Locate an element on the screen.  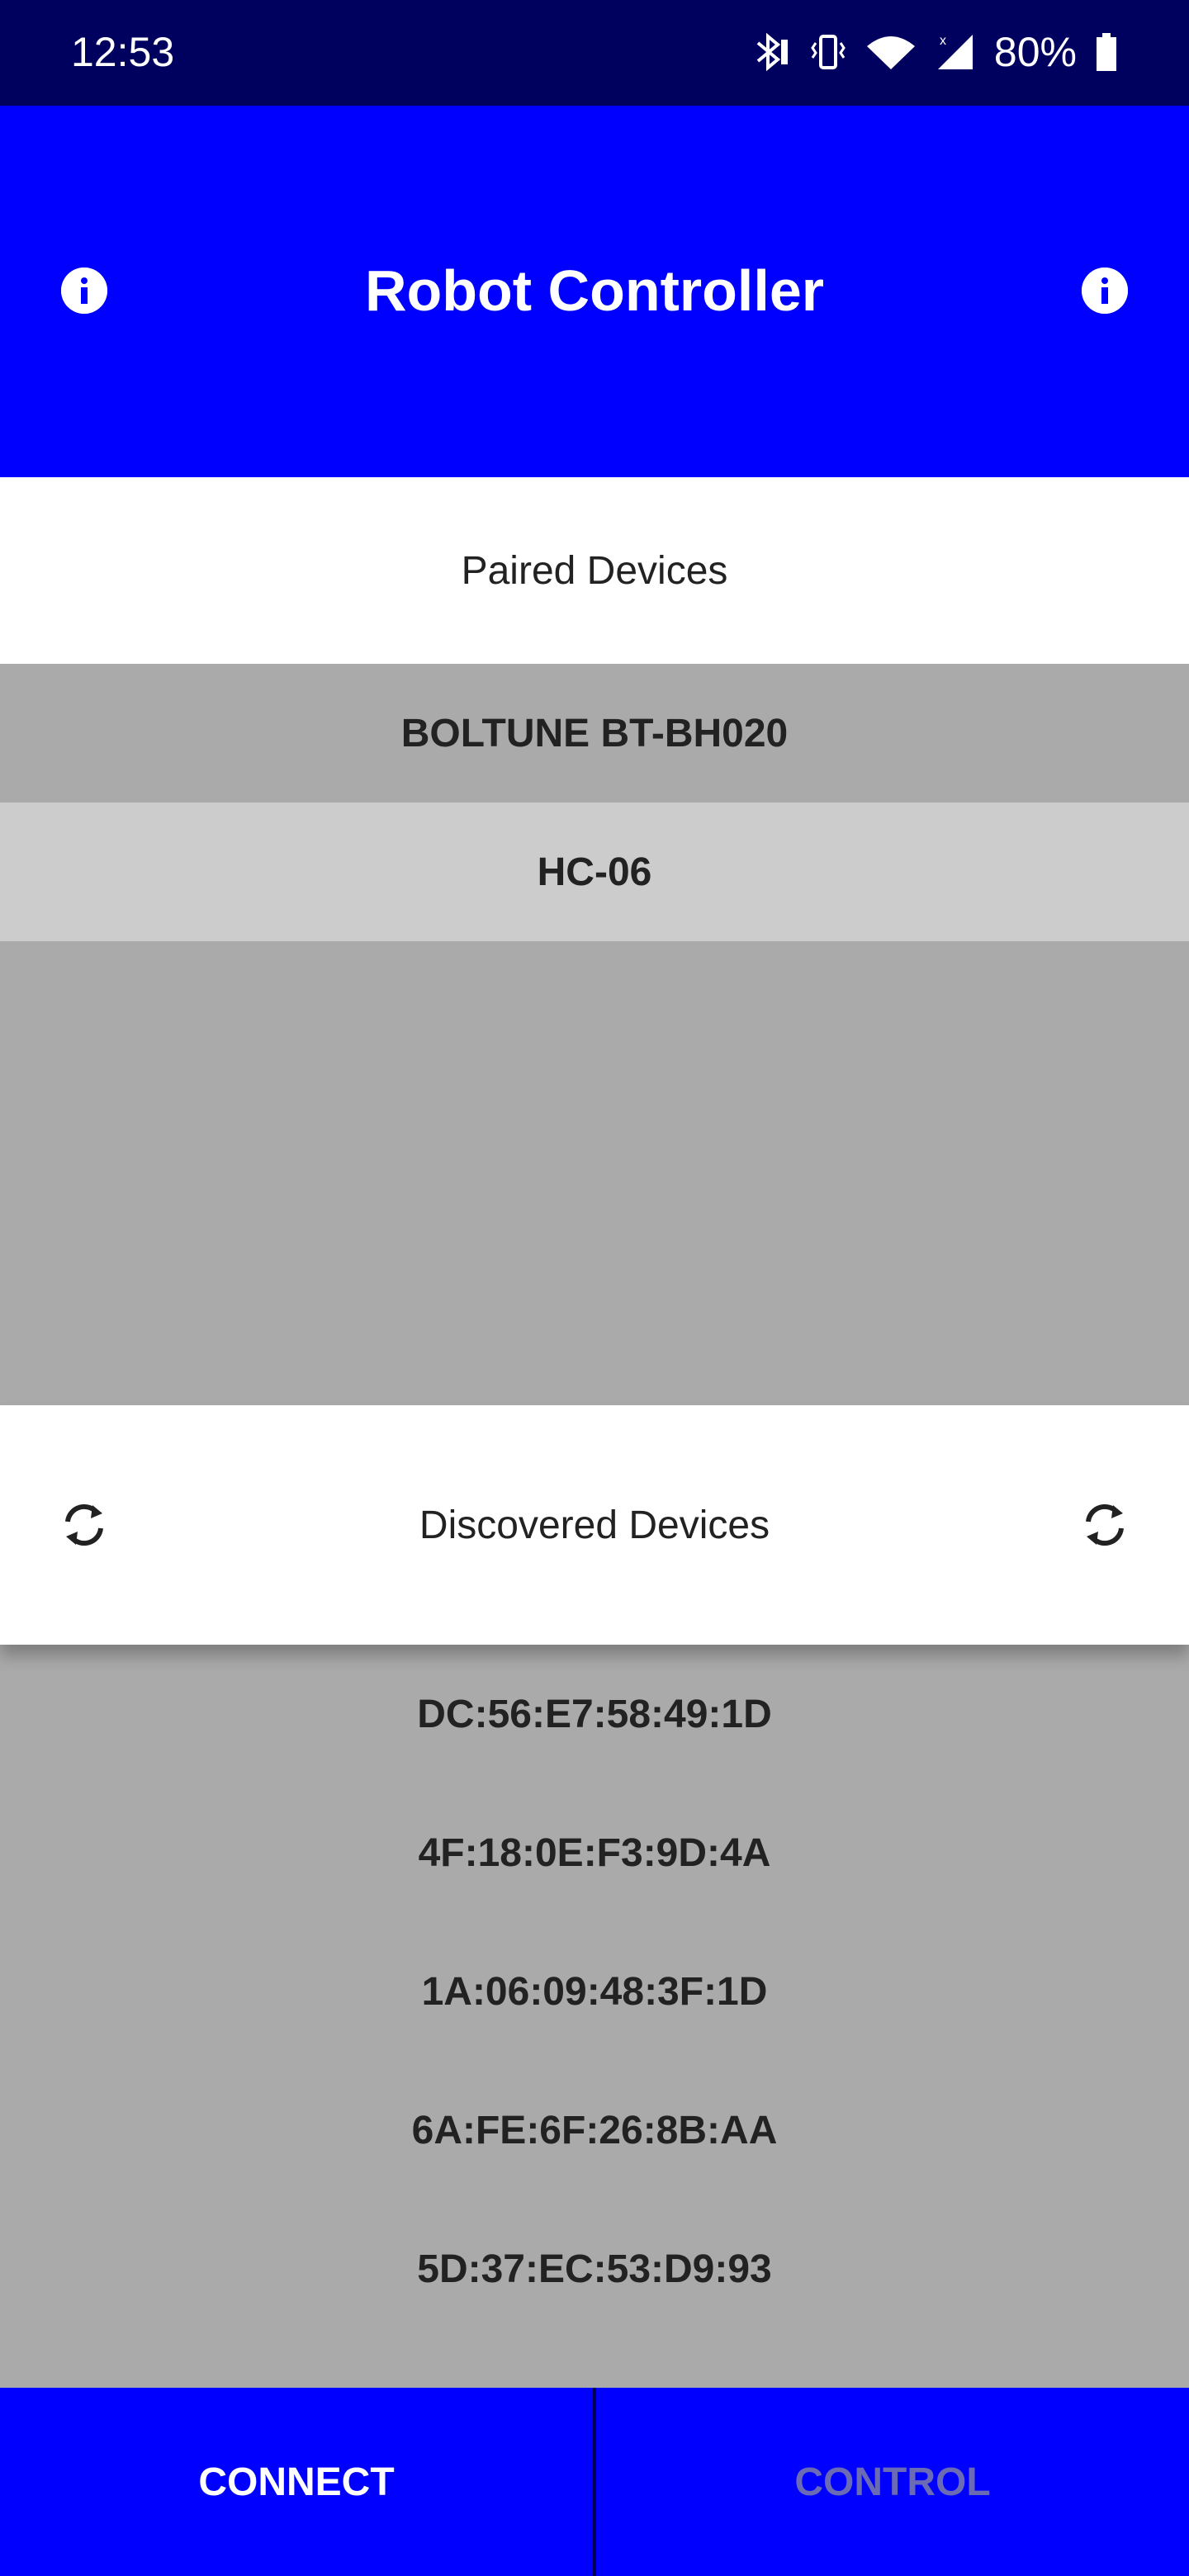
discovered-device-item: DC:56:E7:58:49:1D is located at coordinates (594, 1714).